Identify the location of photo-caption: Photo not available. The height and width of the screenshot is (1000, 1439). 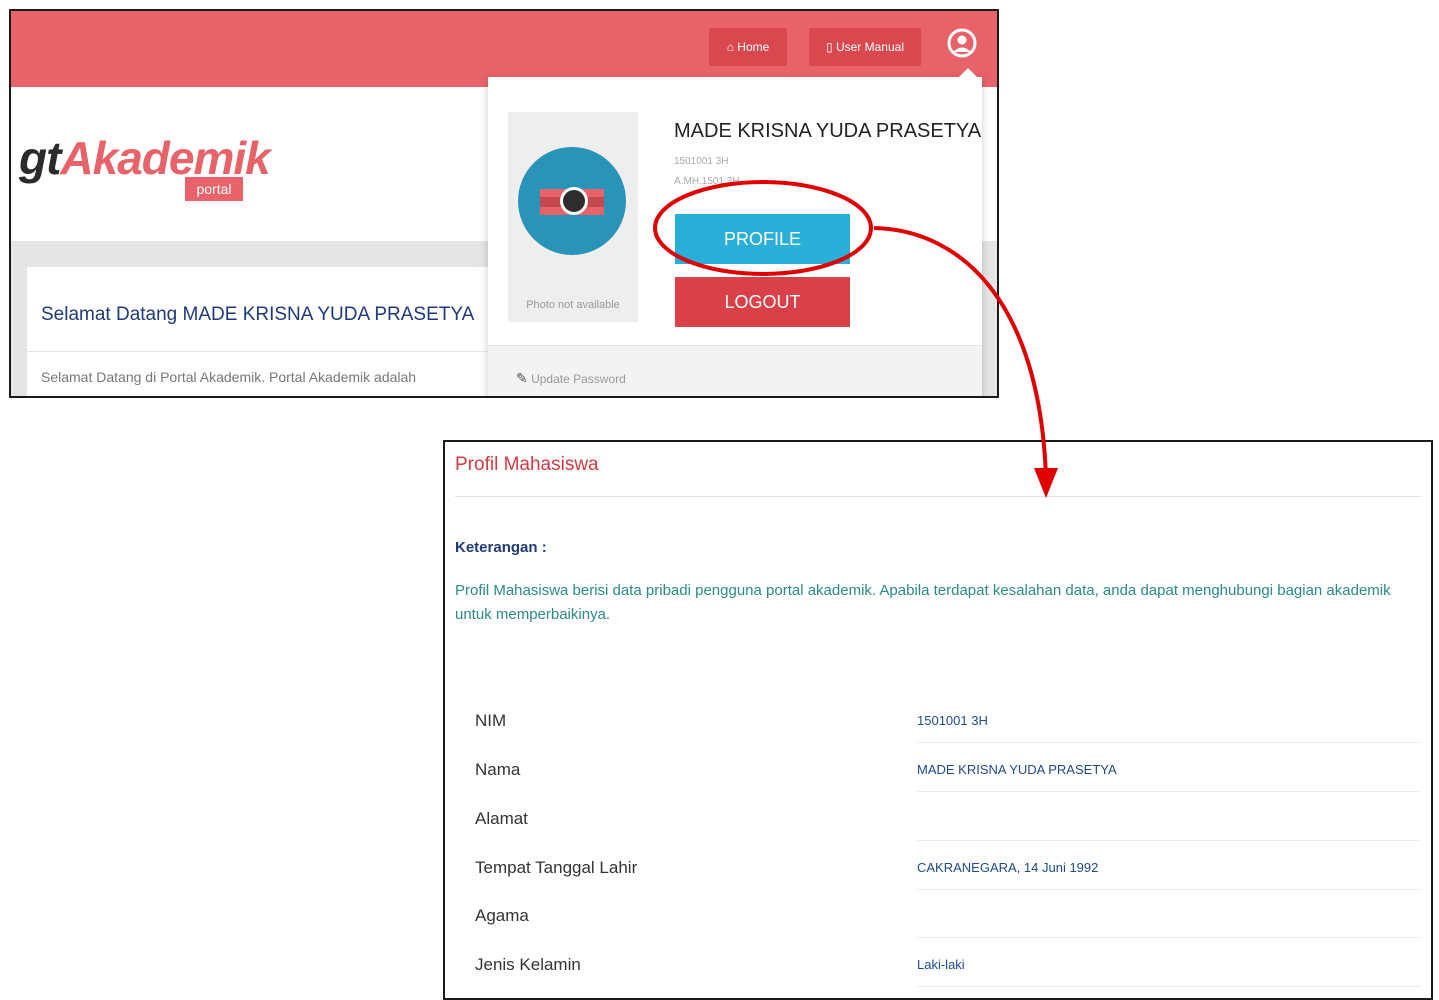
(573, 305).